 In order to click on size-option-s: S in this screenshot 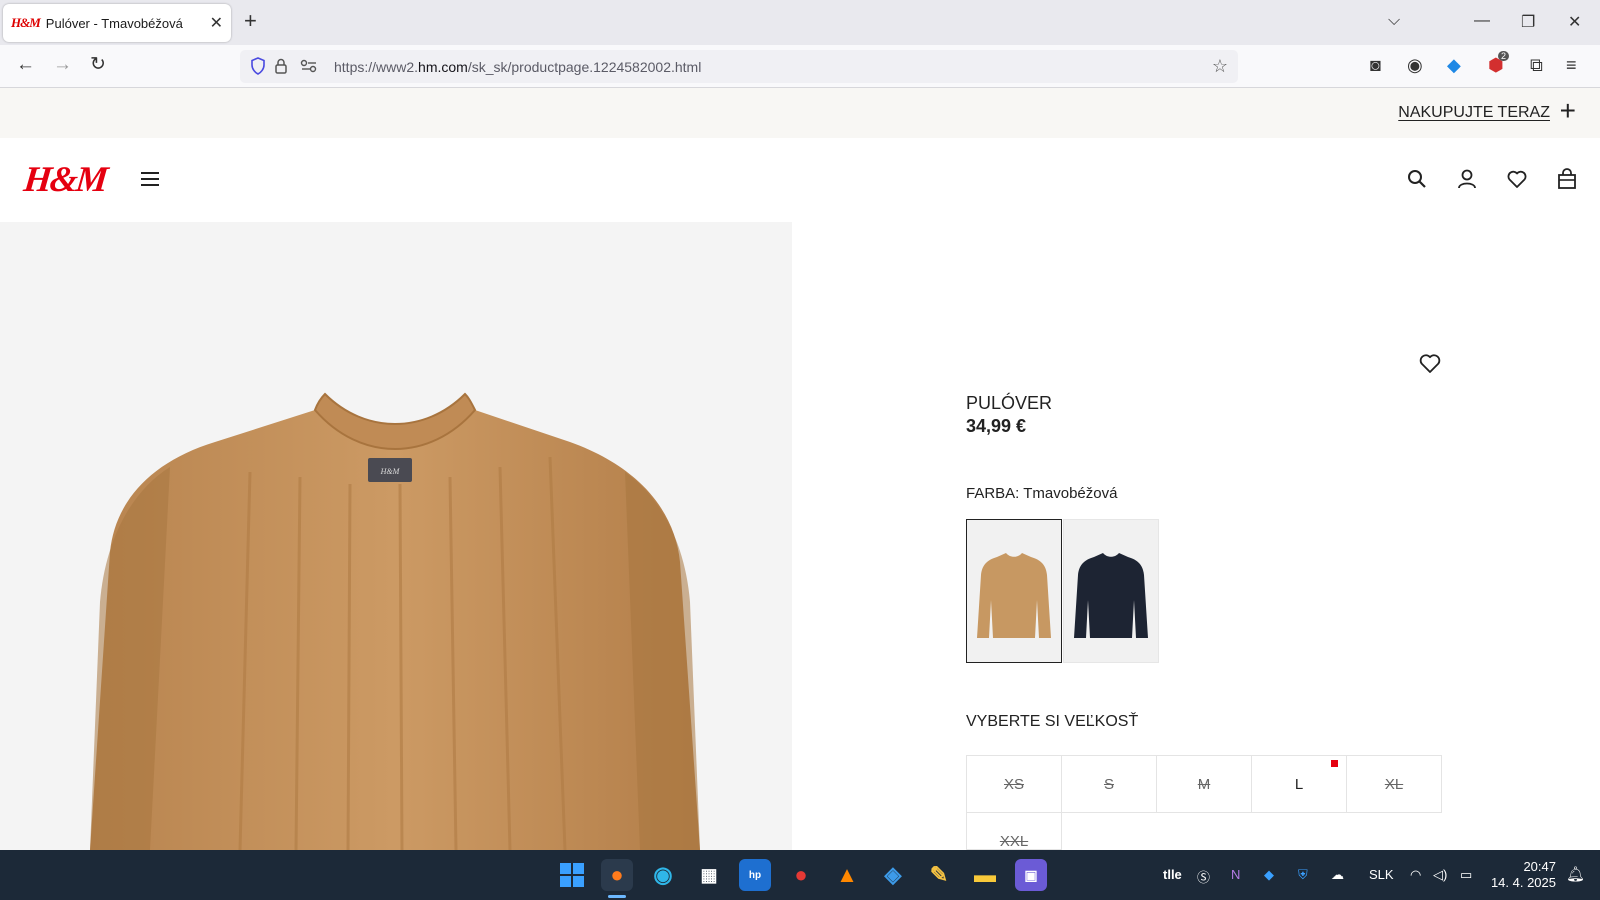, I will do `click(1109, 784)`.